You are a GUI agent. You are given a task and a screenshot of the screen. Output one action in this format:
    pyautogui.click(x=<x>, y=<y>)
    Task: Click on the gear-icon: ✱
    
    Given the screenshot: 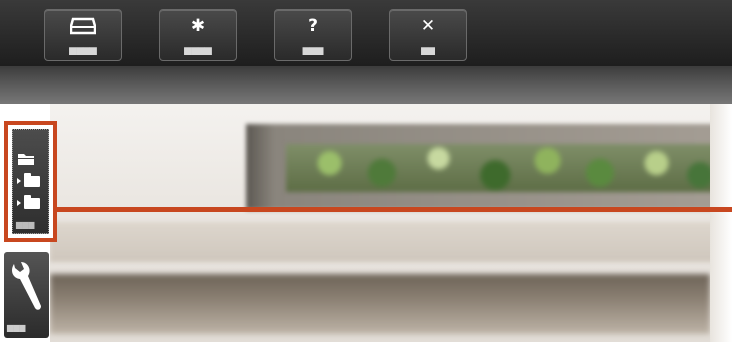 What is the action you would take?
    pyautogui.click(x=198, y=26)
    